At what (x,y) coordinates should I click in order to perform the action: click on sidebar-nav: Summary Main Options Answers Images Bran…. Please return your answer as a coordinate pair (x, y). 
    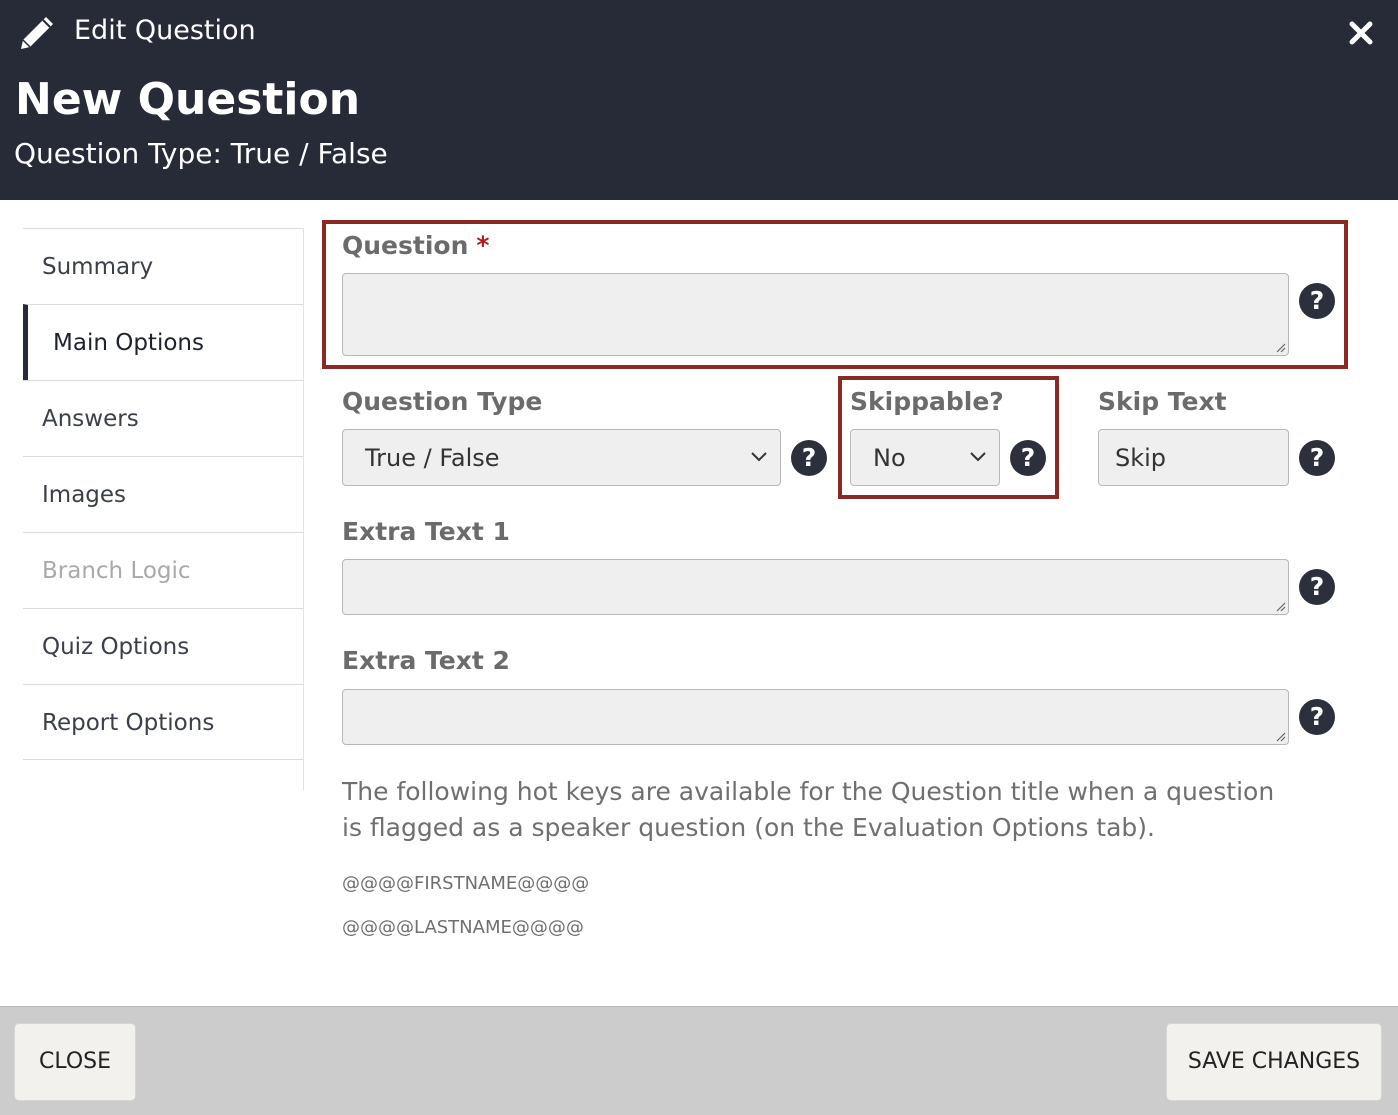
    Looking at the image, I should click on (163, 509).